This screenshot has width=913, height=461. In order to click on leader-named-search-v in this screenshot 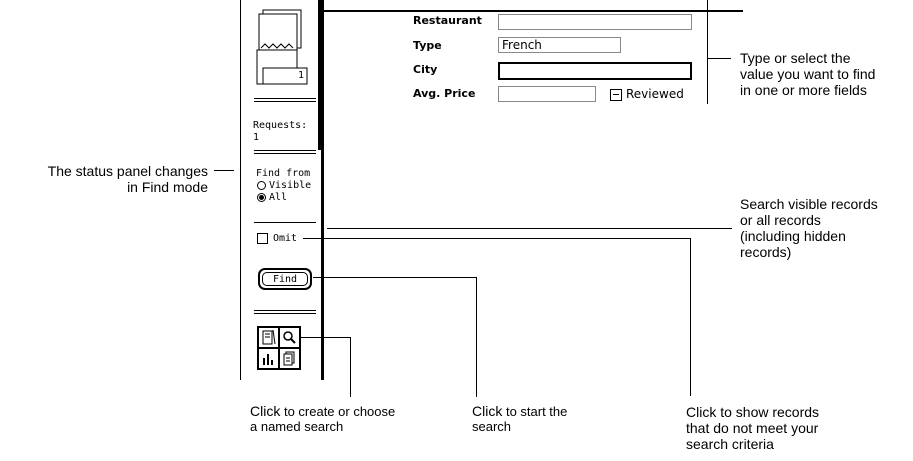, I will do `click(350, 367)`.